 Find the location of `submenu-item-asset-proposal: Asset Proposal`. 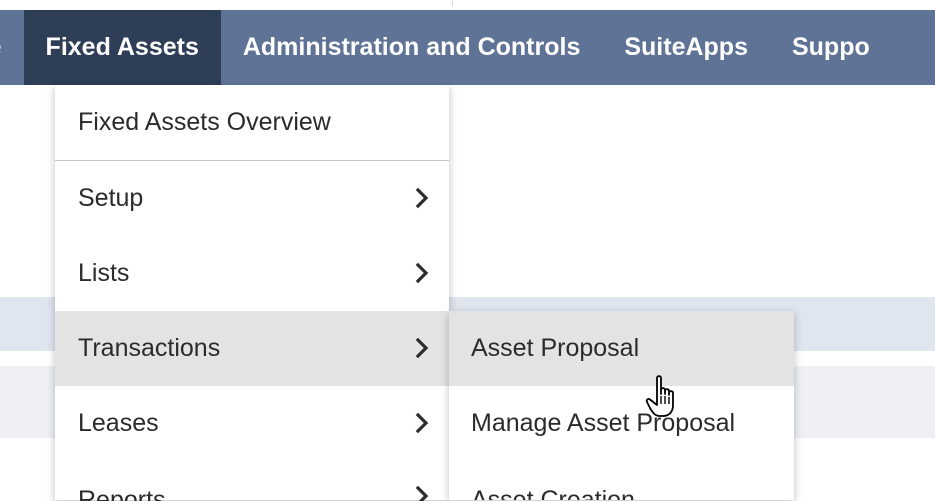

submenu-item-asset-proposal: Asset Proposal is located at coordinates (621, 348).